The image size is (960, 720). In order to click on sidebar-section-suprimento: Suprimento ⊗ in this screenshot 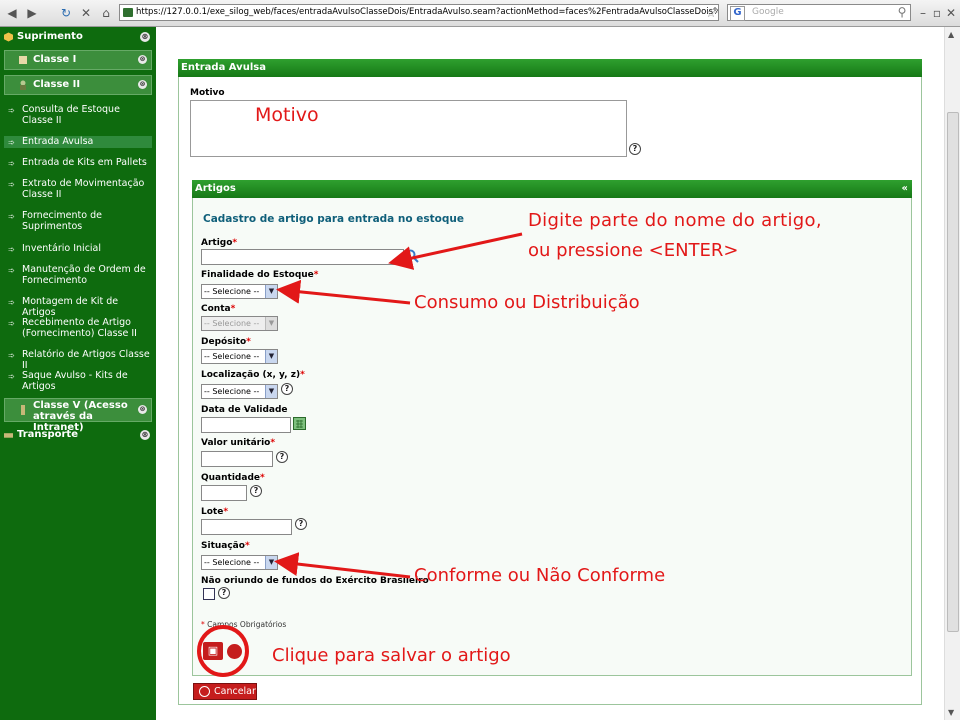, I will do `click(78, 37)`.